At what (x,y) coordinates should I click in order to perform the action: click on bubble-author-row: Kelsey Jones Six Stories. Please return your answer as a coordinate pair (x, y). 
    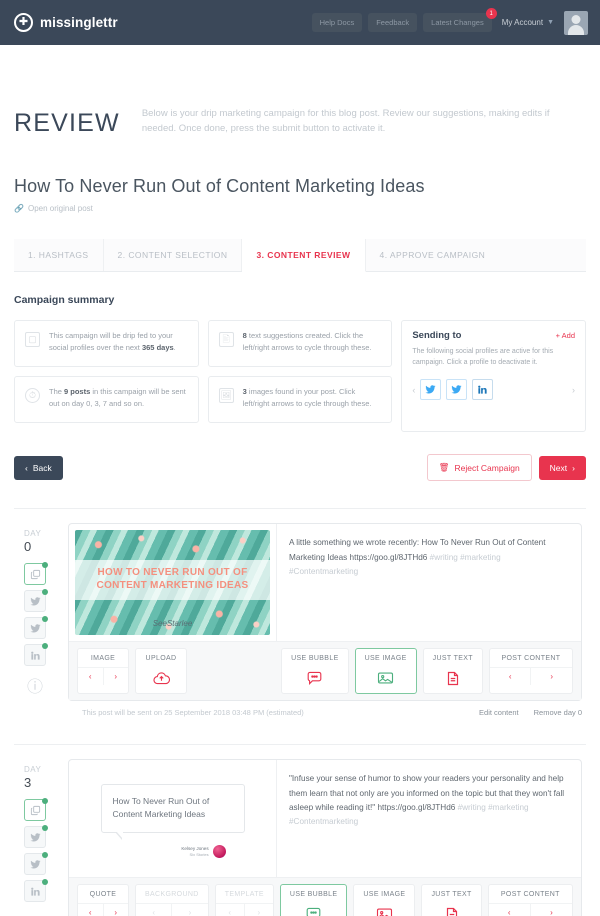
    Looking at the image, I should click on (203, 852).